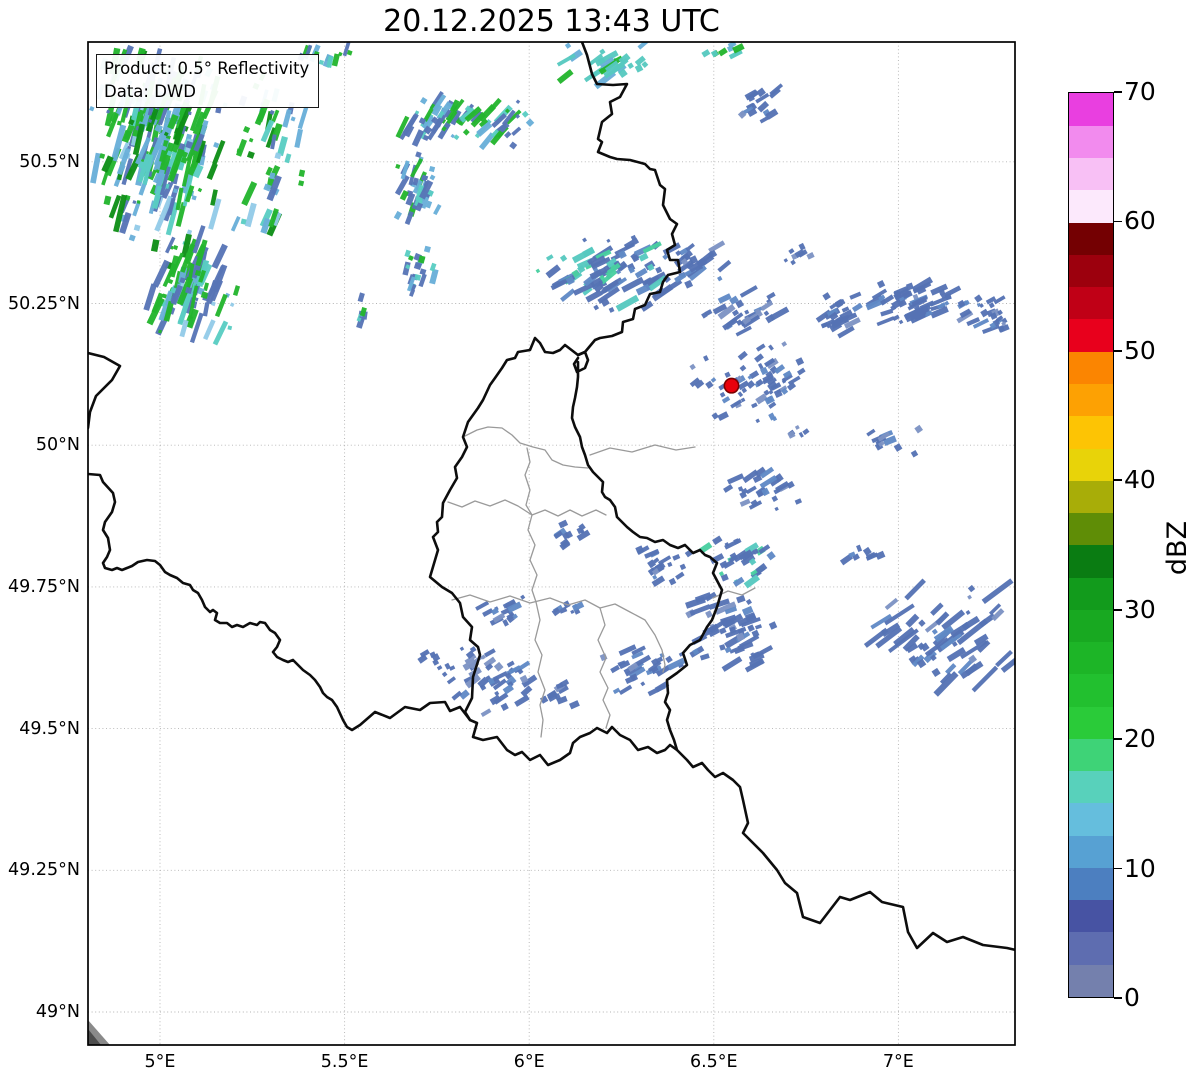 The width and height of the screenshot is (1202, 1081). Describe the element at coordinates (44, 586) in the screenshot. I see `y-tick-label: 49.75°N` at that location.